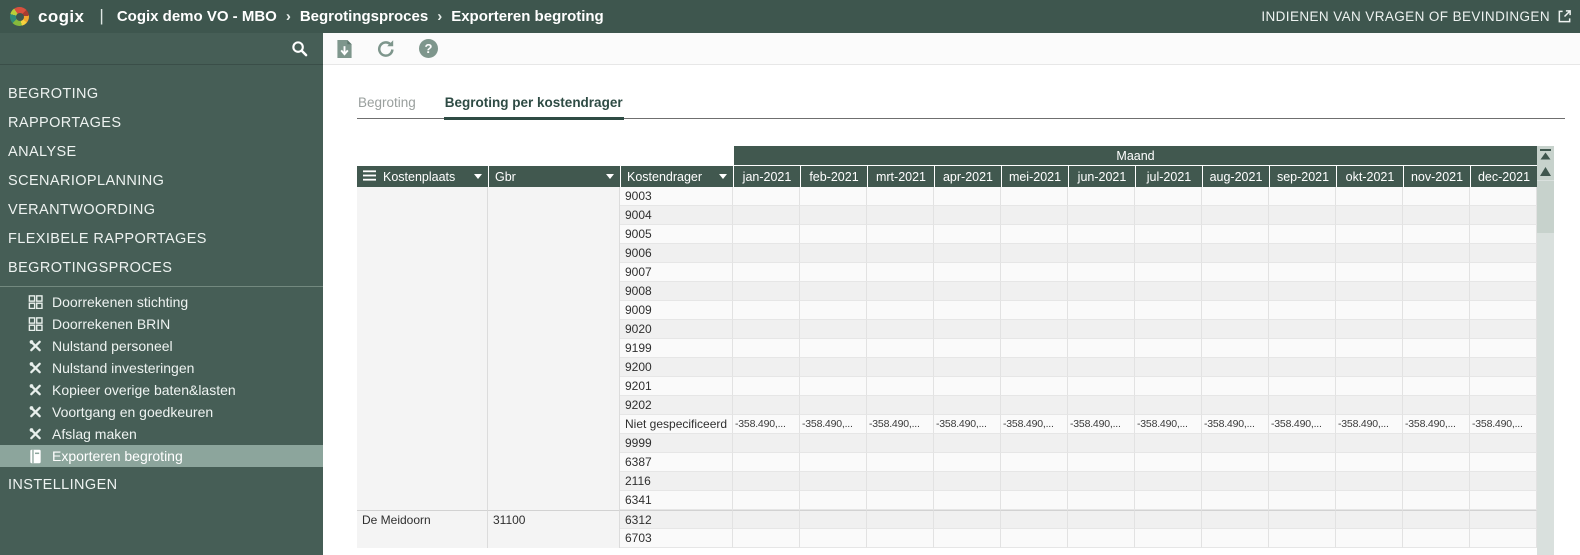 The width and height of the screenshot is (1580, 555). What do you see at coordinates (1235, 176) in the screenshot?
I see `month-column-header: aug-2021` at bounding box center [1235, 176].